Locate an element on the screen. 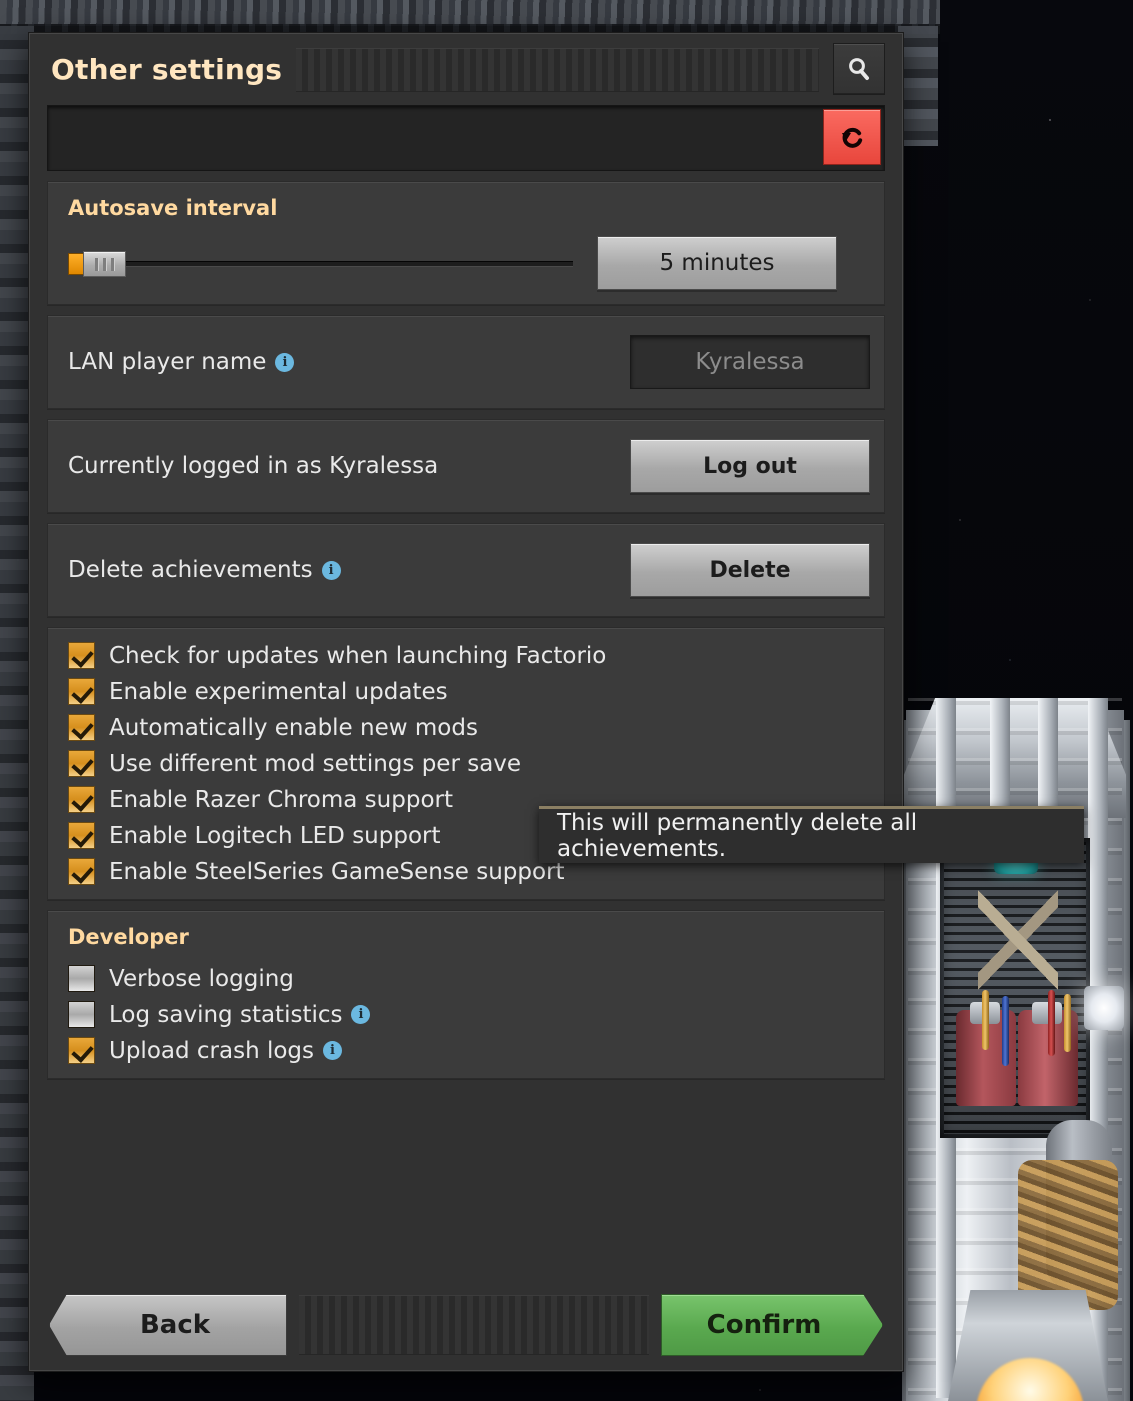 This screenshot has height=1401, width=1133. reset-undo-icon is located at coordinates (852, 137).